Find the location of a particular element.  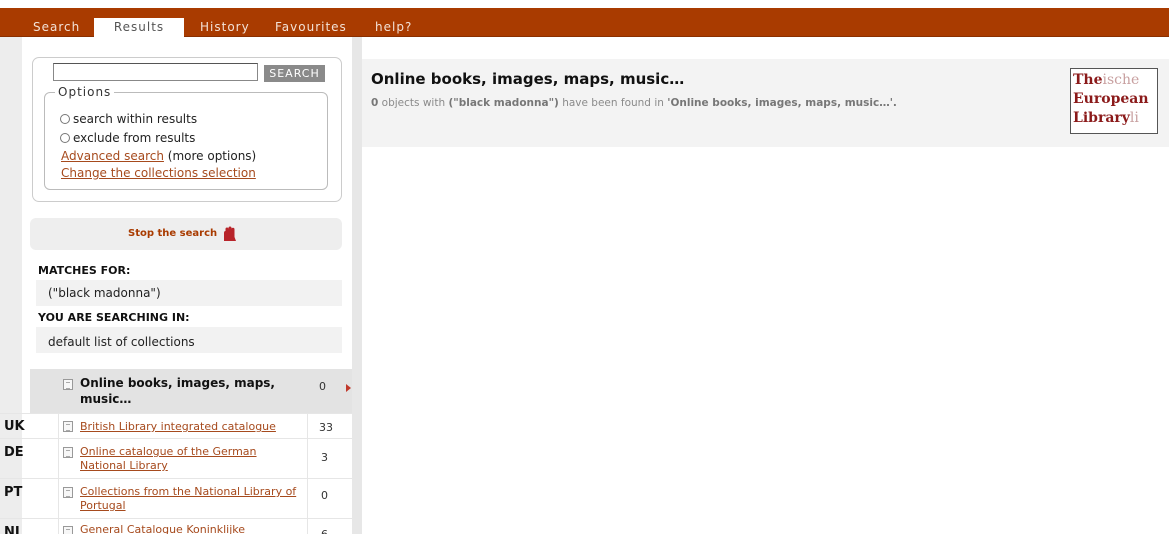

radio-exclude-row: exclude from results is located at coordinates (127, 138).